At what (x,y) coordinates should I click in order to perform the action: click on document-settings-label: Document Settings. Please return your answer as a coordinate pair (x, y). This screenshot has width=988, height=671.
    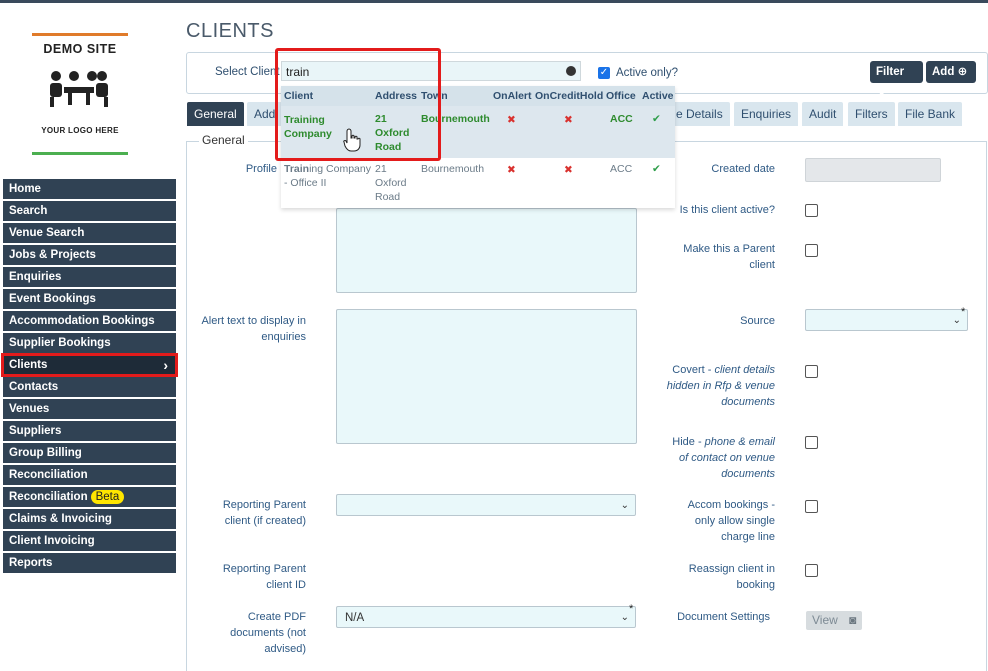
    Looking at the image, I should click on (723, 617).